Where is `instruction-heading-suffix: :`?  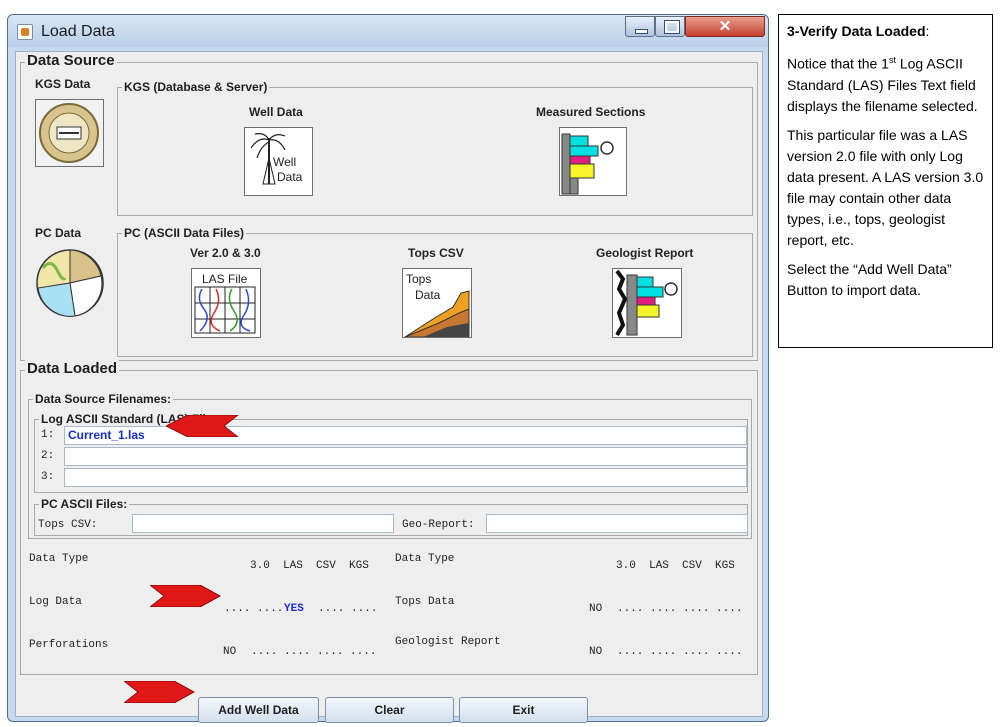 instruction-heading-suffix: : is located at coordinates (927, 31).